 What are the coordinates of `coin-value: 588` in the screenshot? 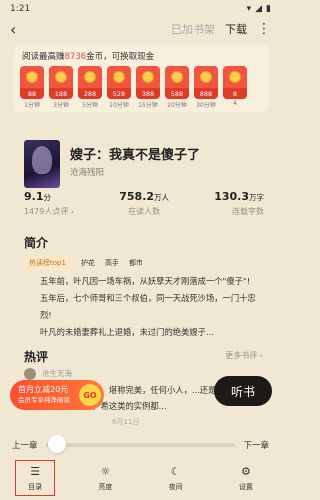 It's located at (177, 93).